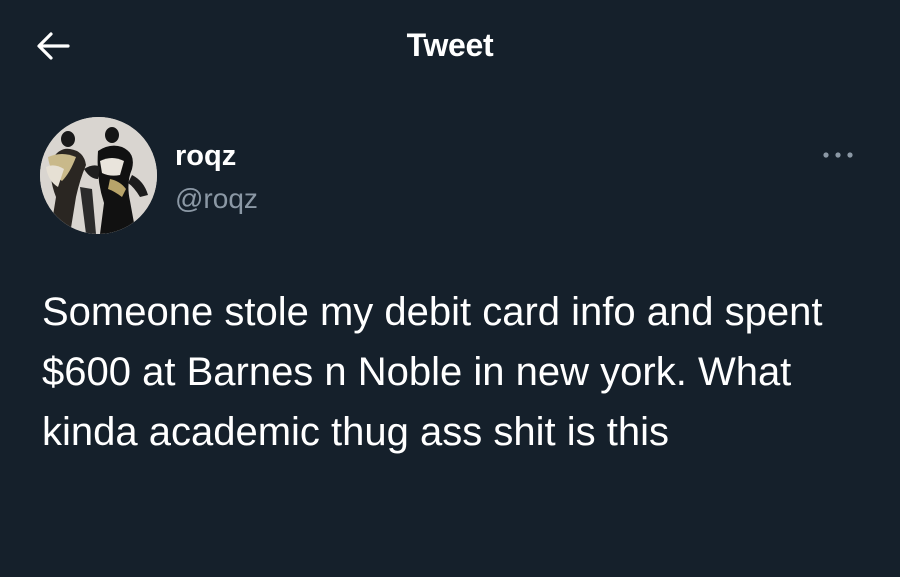 The image size is (900, 577). I want to click on more-options-button, so click(838, 155).